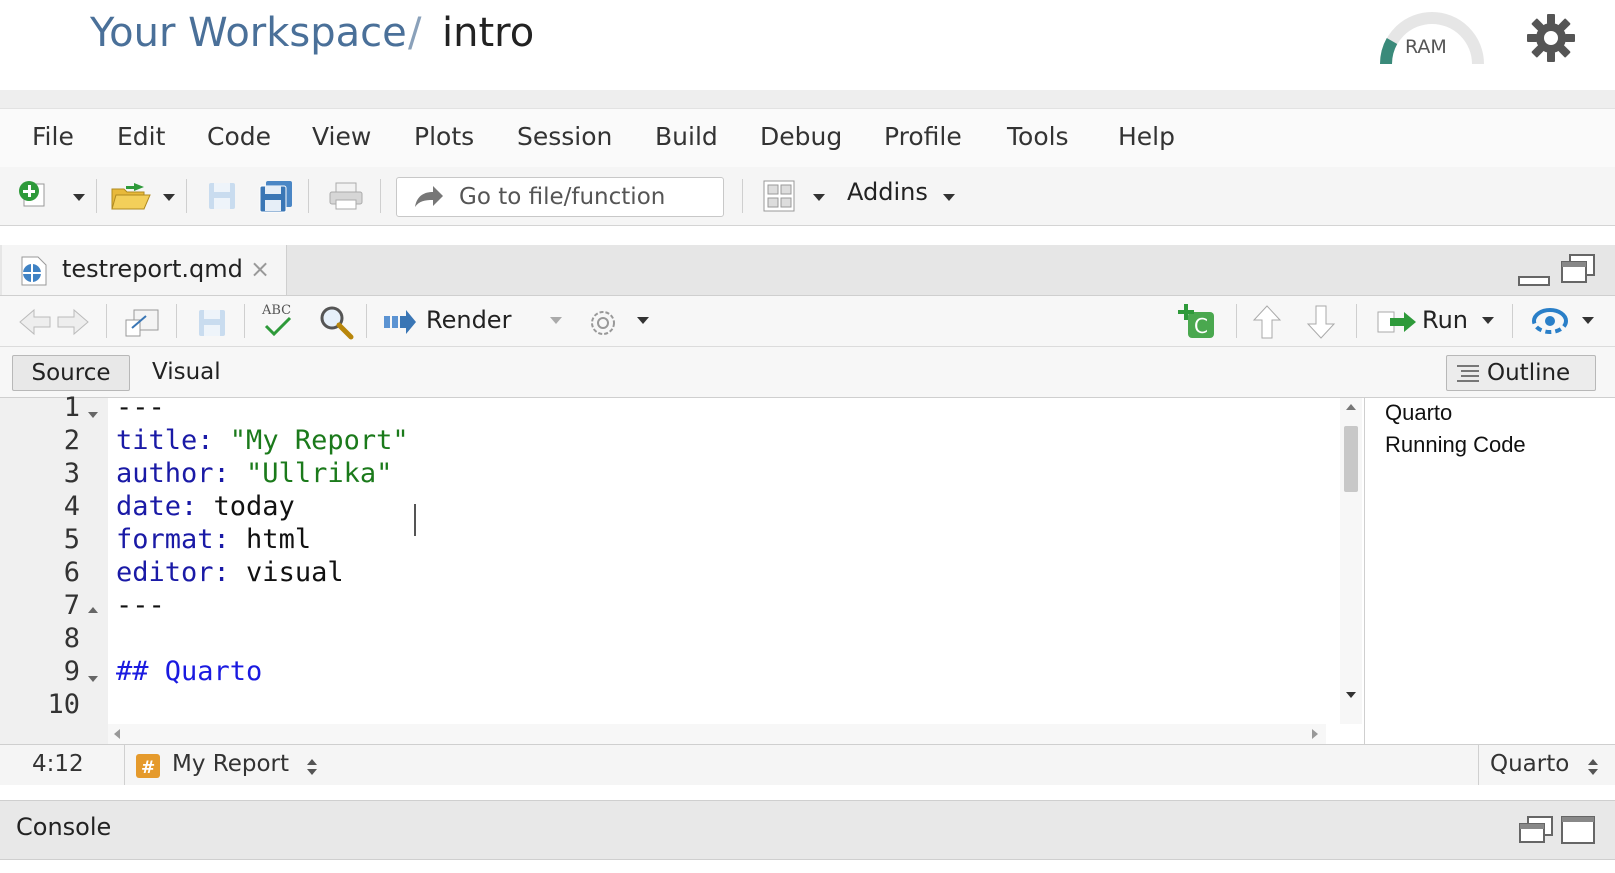  I want to click on outline-toggle-button: Outline, so click(1521, 373).